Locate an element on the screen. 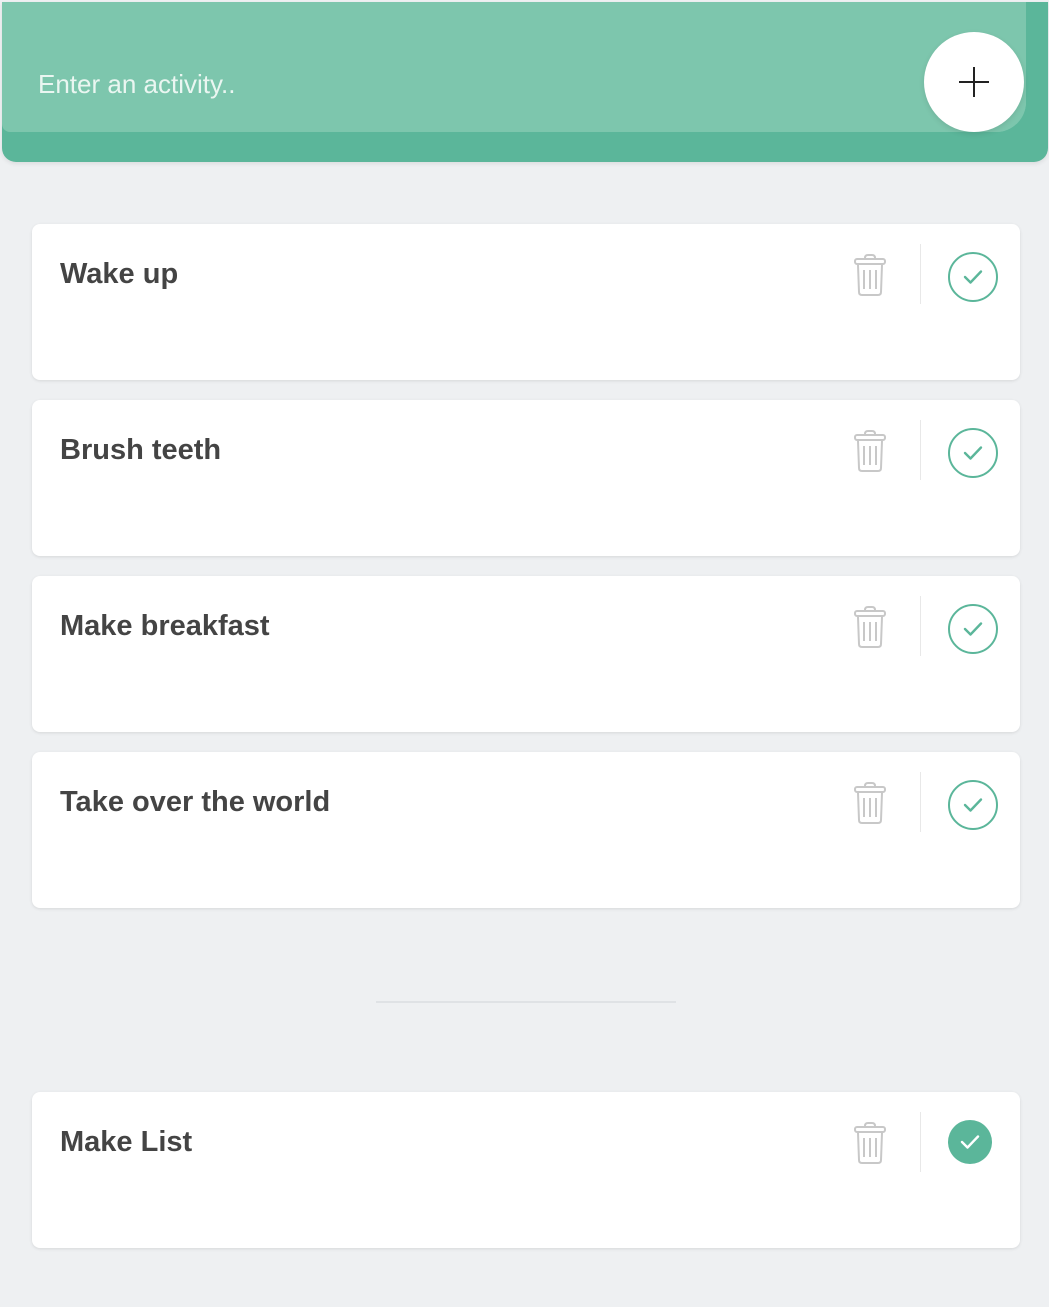 This screenshot has width=1049, height=1307. header-bar is located at coordinates (525, 82).